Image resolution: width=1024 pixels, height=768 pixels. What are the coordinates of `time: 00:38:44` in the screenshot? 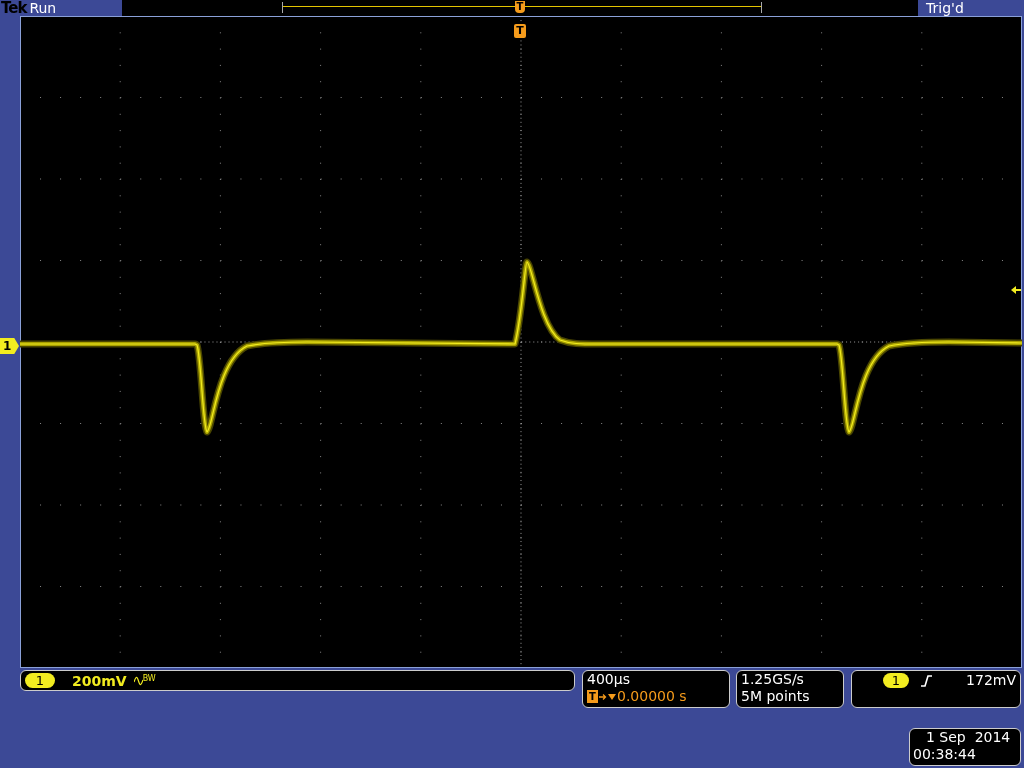 It's located at (944, 754).